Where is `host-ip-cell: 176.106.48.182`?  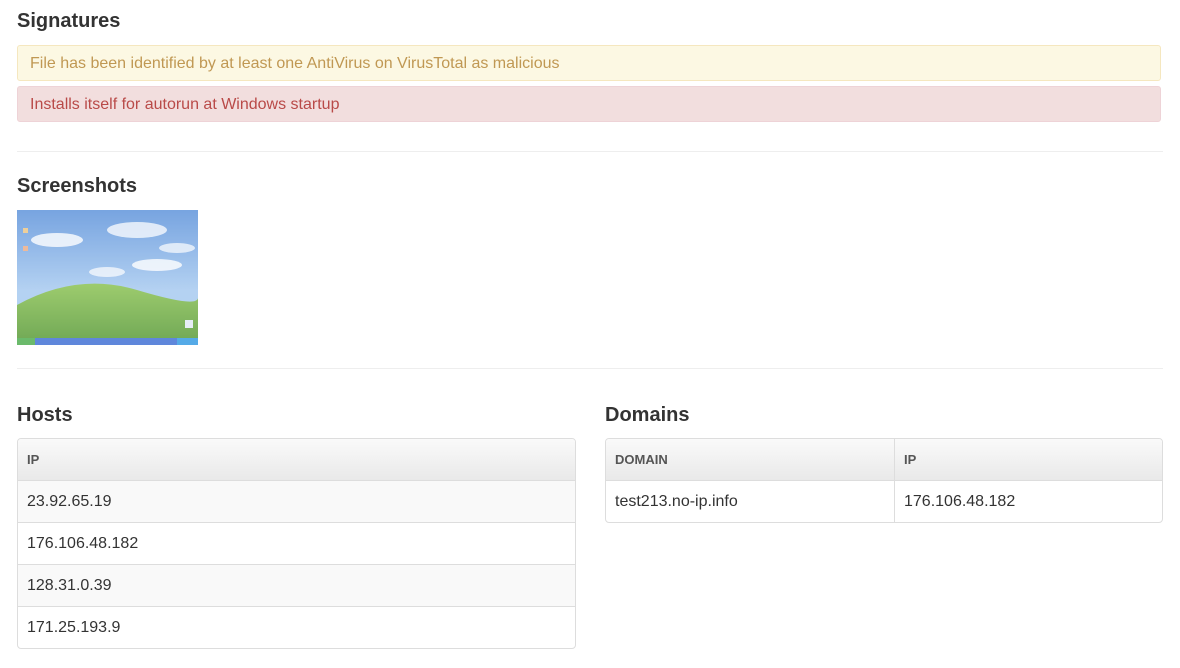 host-ip-cell: 176.106.48.182 is located at coordinates (296, 543).